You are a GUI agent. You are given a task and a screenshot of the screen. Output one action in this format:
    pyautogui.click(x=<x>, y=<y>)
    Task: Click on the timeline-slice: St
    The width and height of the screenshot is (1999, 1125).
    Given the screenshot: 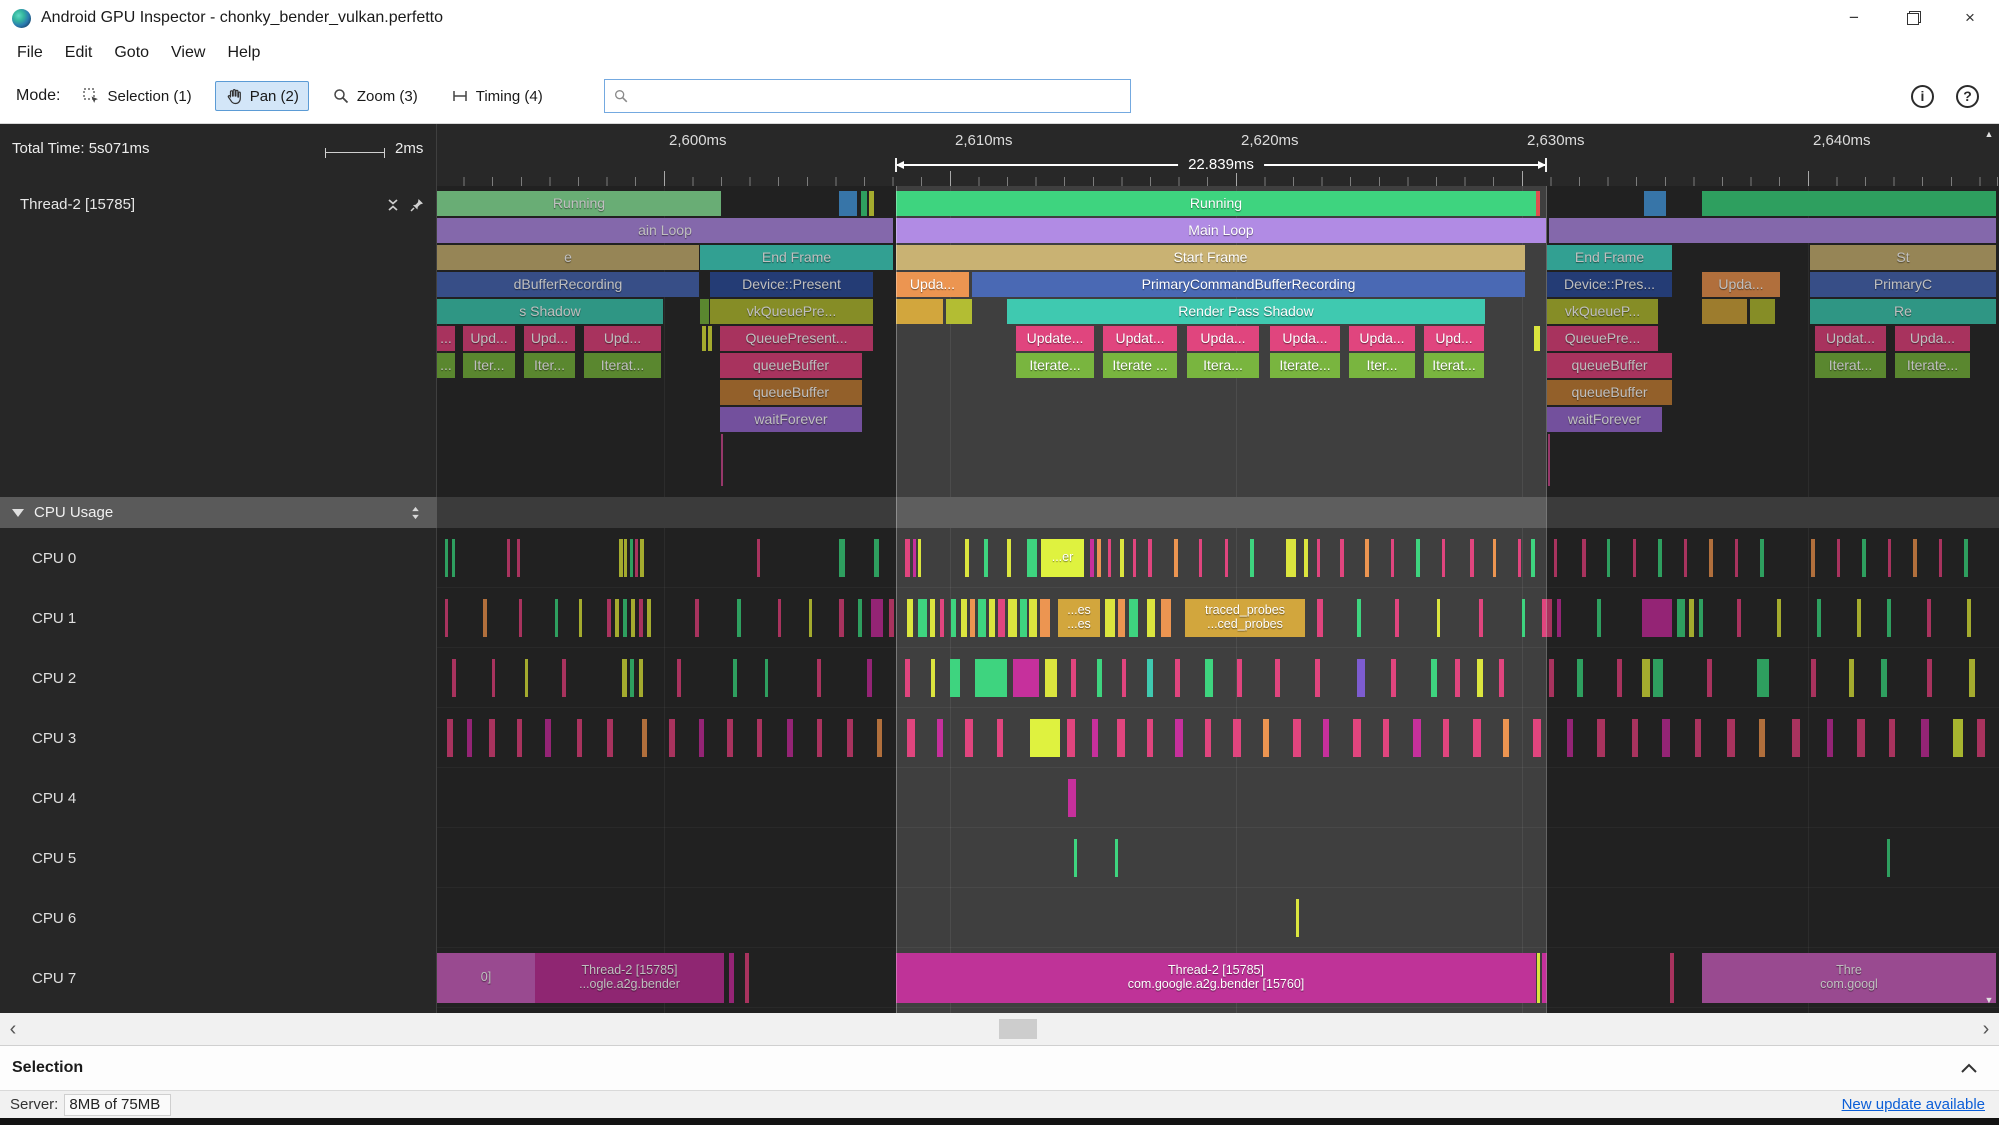 What is the action you would take?
    pyautogui.click(x=1903, y=257)
    